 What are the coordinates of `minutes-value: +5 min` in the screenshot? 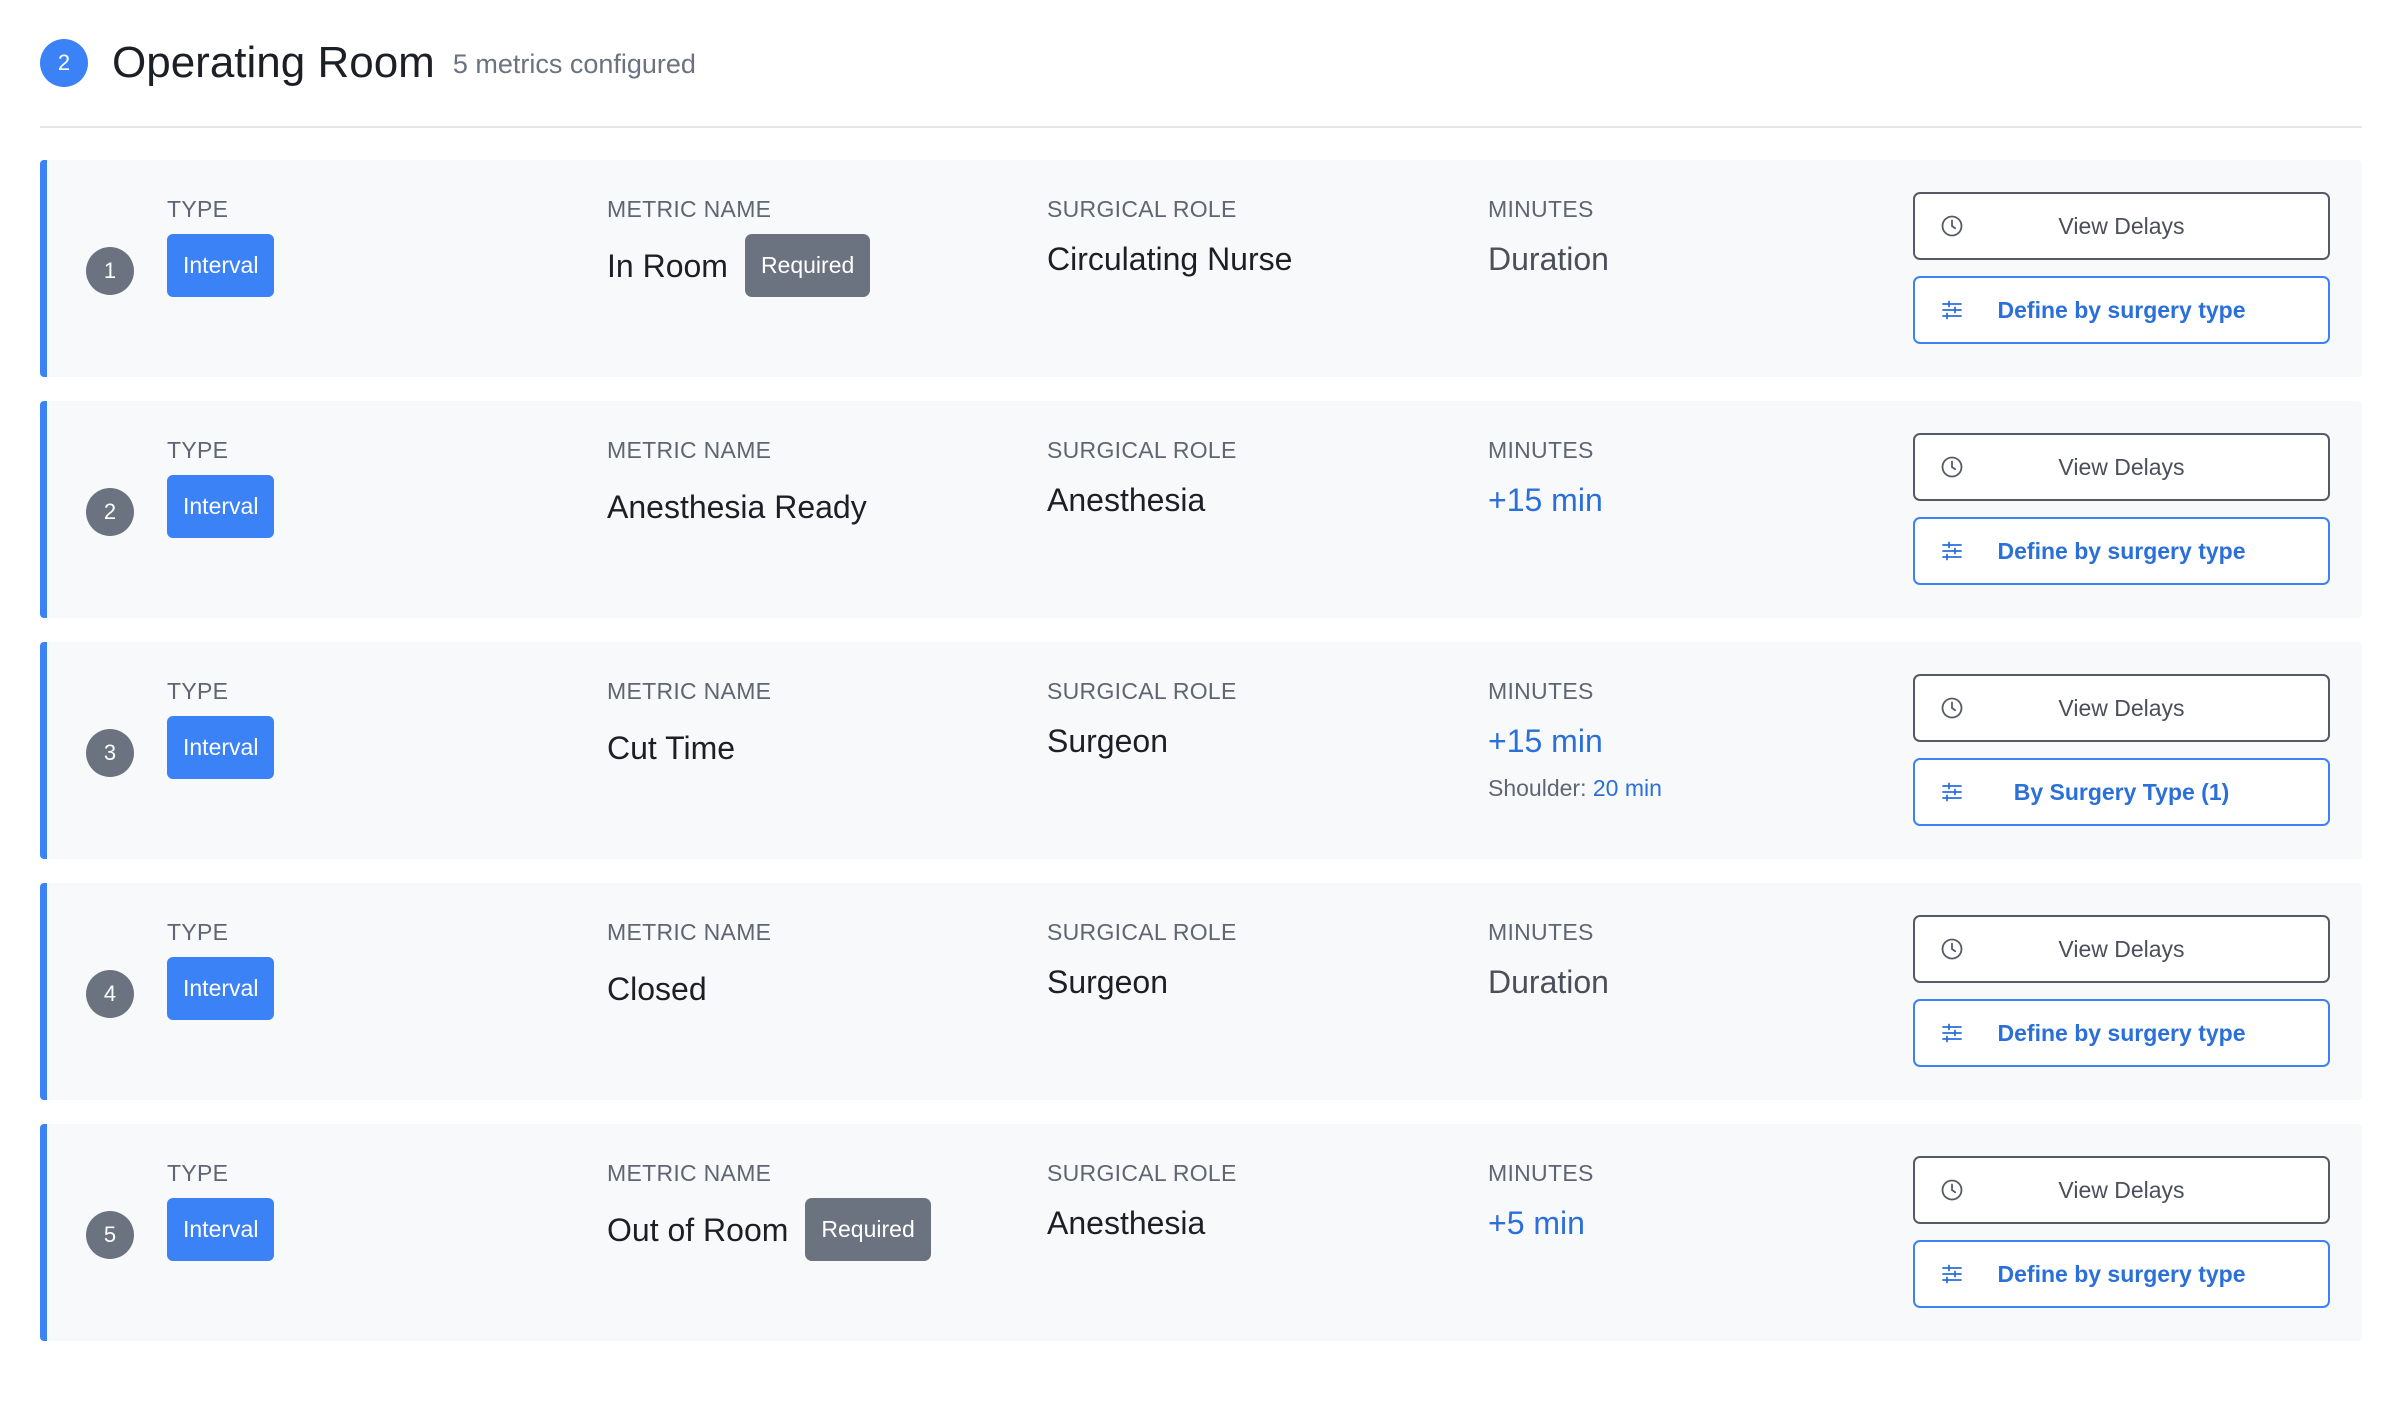 It's located at (1536, 1223).